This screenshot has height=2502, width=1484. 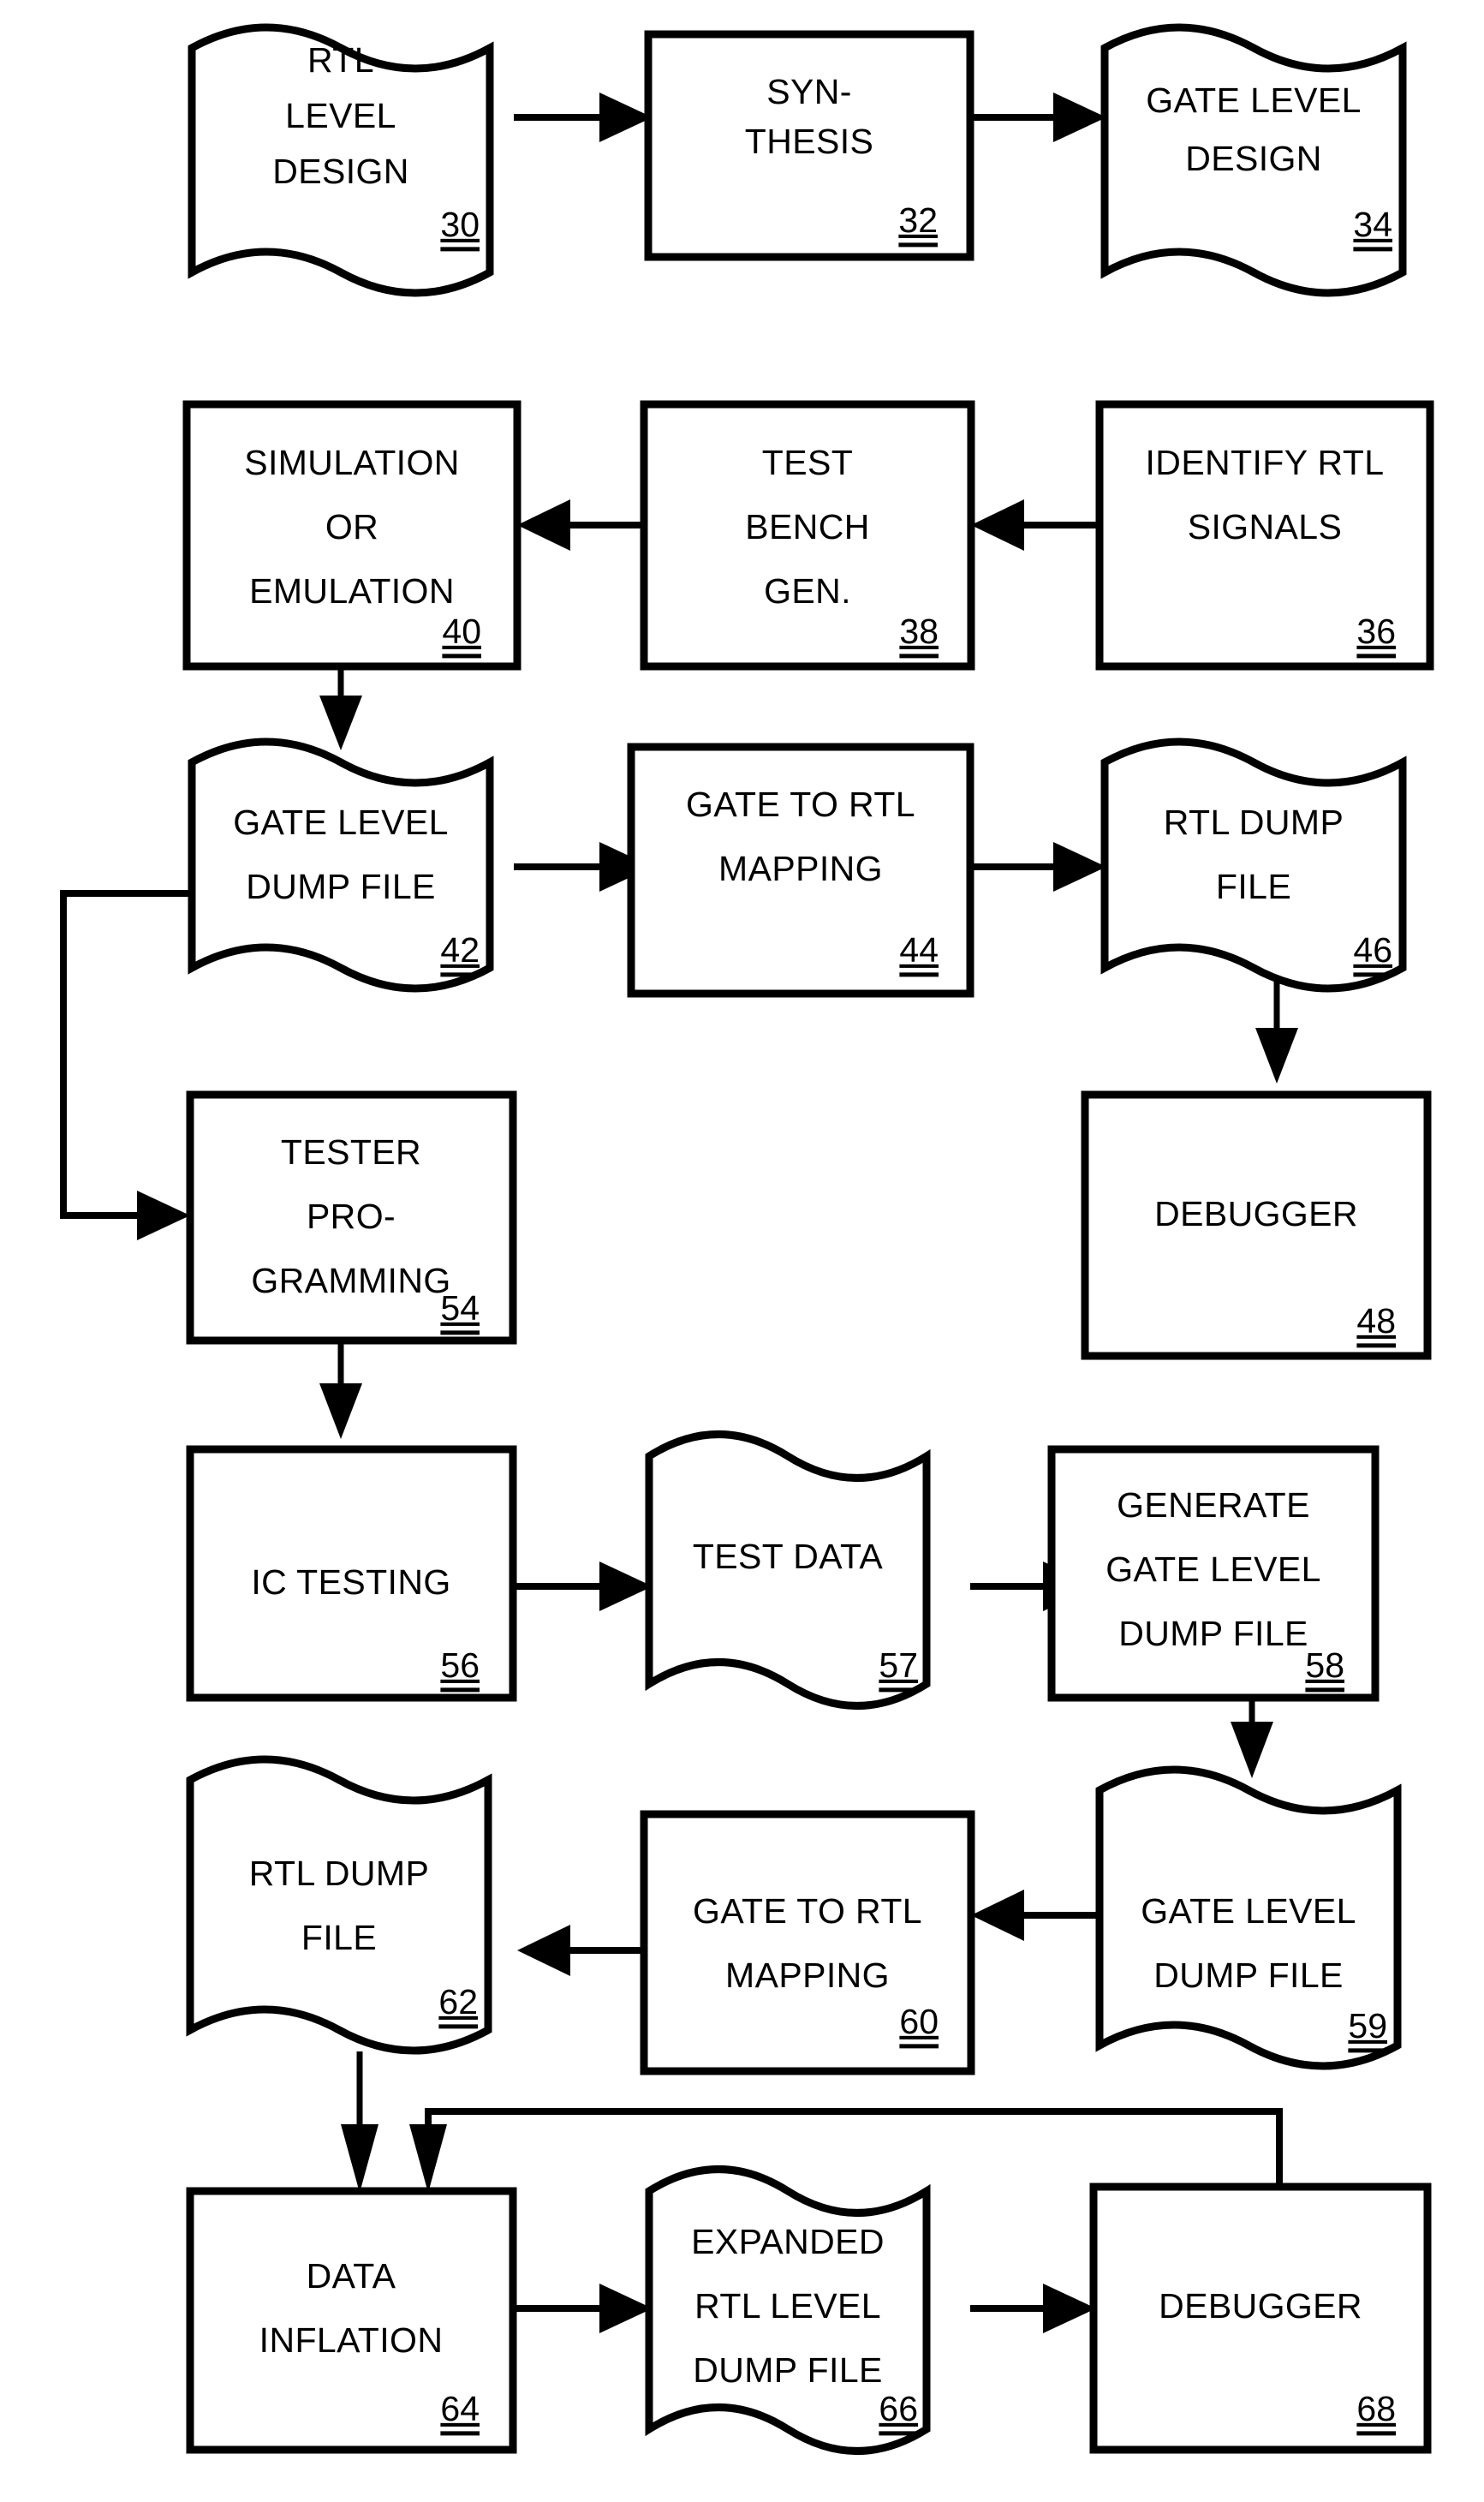 What do you see at coordinates (918, 220) in the screenshot?
I see `node-reference-number: 32` at bounding box center [918, 220].